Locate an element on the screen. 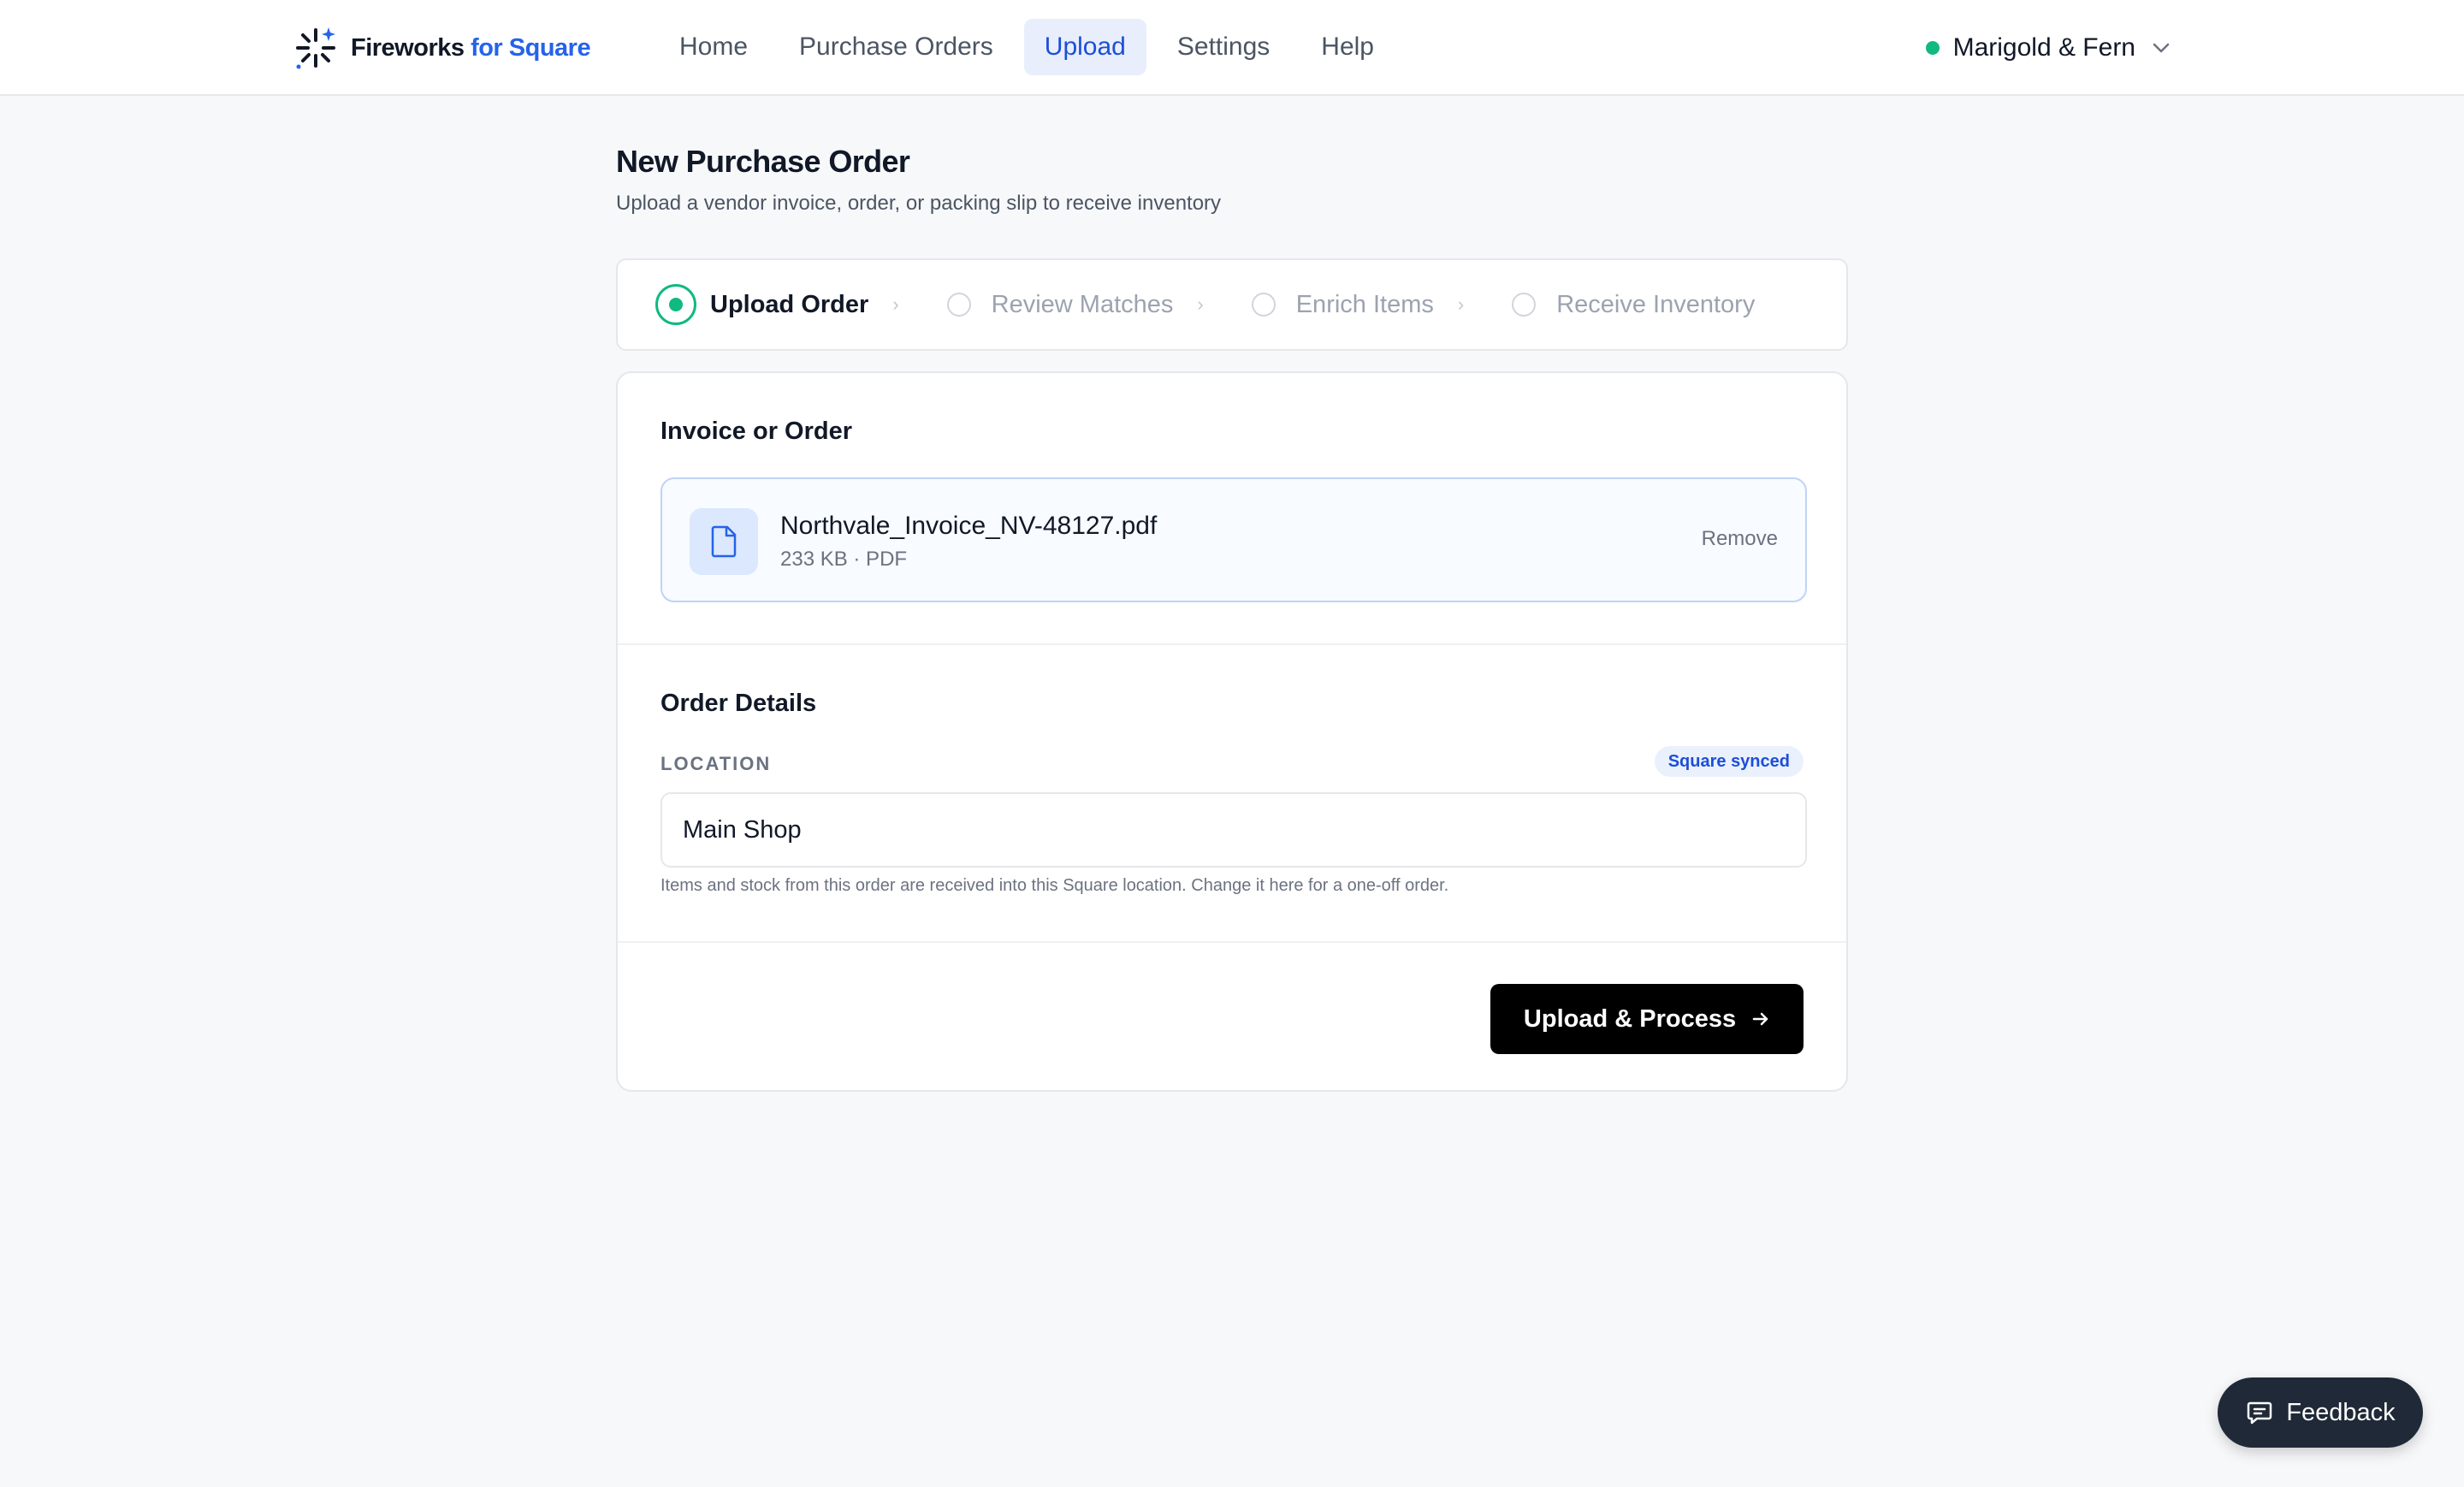 This screenshot has height=1487, width=2464. brand-name: Fireworks for Square is located at coordinates (471, 47).